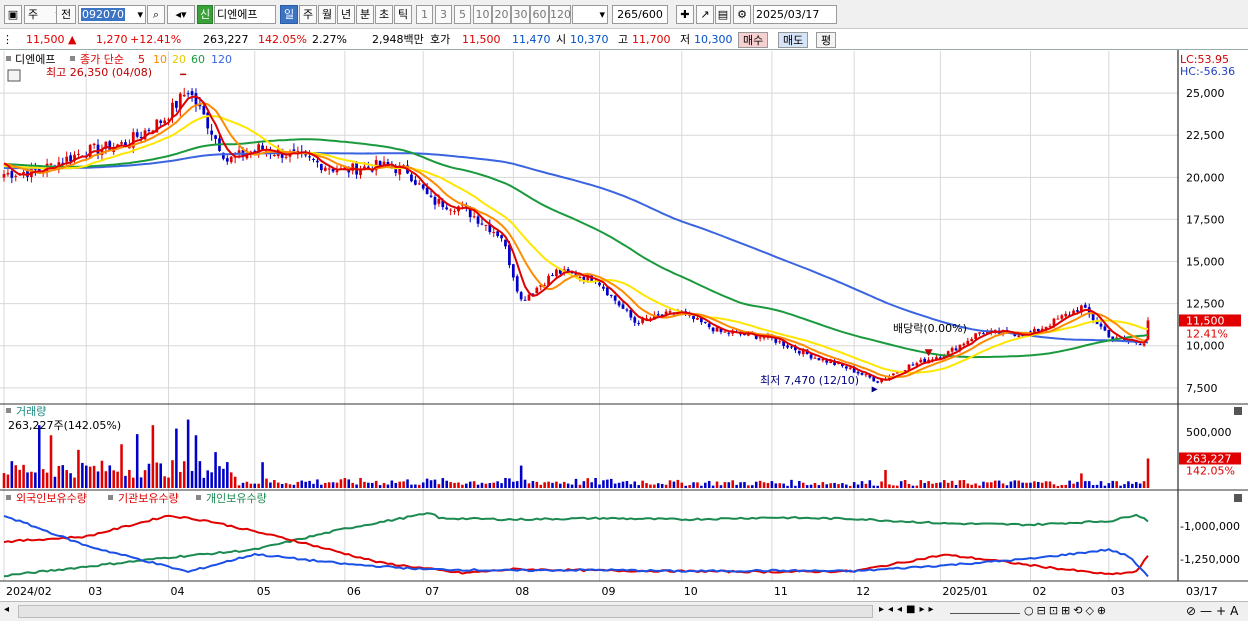 The height and width of the screenshot is (621, 1248). Describe the element at coordinates (1205, 177) in the screenshot. I see `price-tick-label: 20,000` at that location.